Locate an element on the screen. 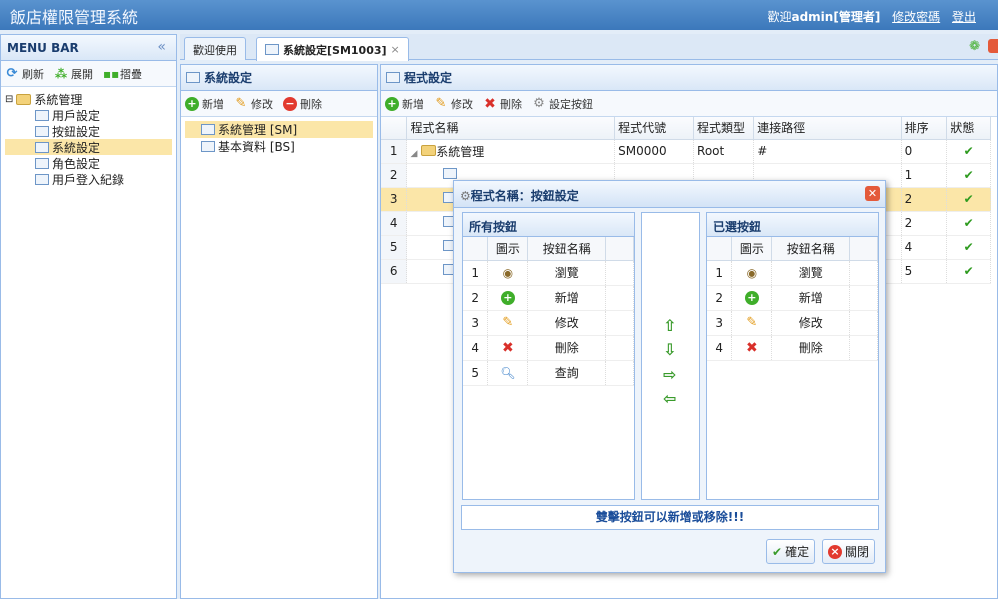 The width and height of the screenshot is (998, 599). refresh-icon: ⟳ is located at coordinates (12, 73).